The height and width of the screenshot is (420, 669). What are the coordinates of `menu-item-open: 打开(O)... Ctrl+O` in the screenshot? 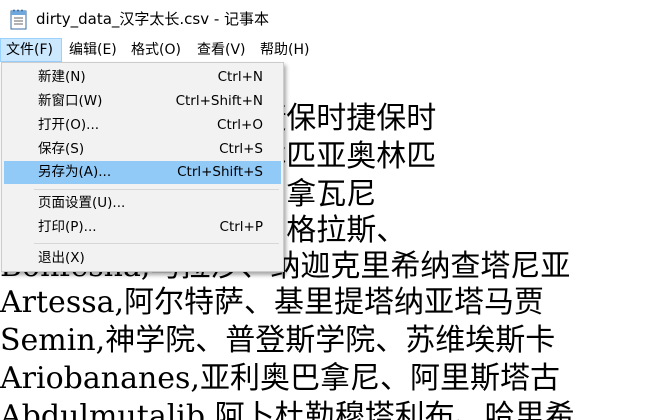 It's located at (142, 125).